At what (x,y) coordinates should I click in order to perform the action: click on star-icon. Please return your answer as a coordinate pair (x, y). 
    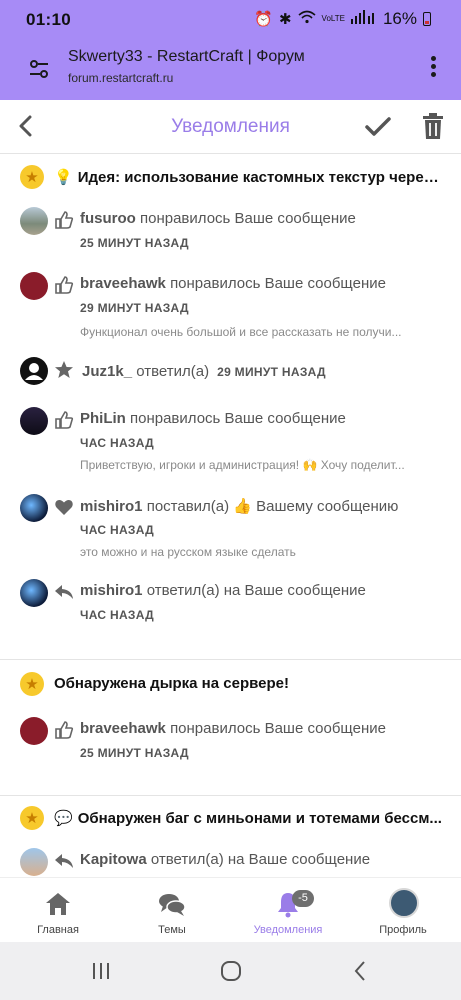
    Looking at the image, I should click on (64, 369).